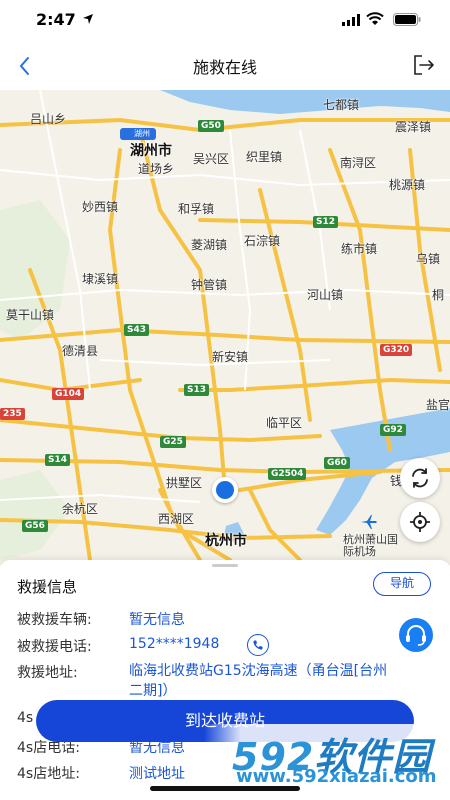  I want to click on signal-icon, so click(351, 20).